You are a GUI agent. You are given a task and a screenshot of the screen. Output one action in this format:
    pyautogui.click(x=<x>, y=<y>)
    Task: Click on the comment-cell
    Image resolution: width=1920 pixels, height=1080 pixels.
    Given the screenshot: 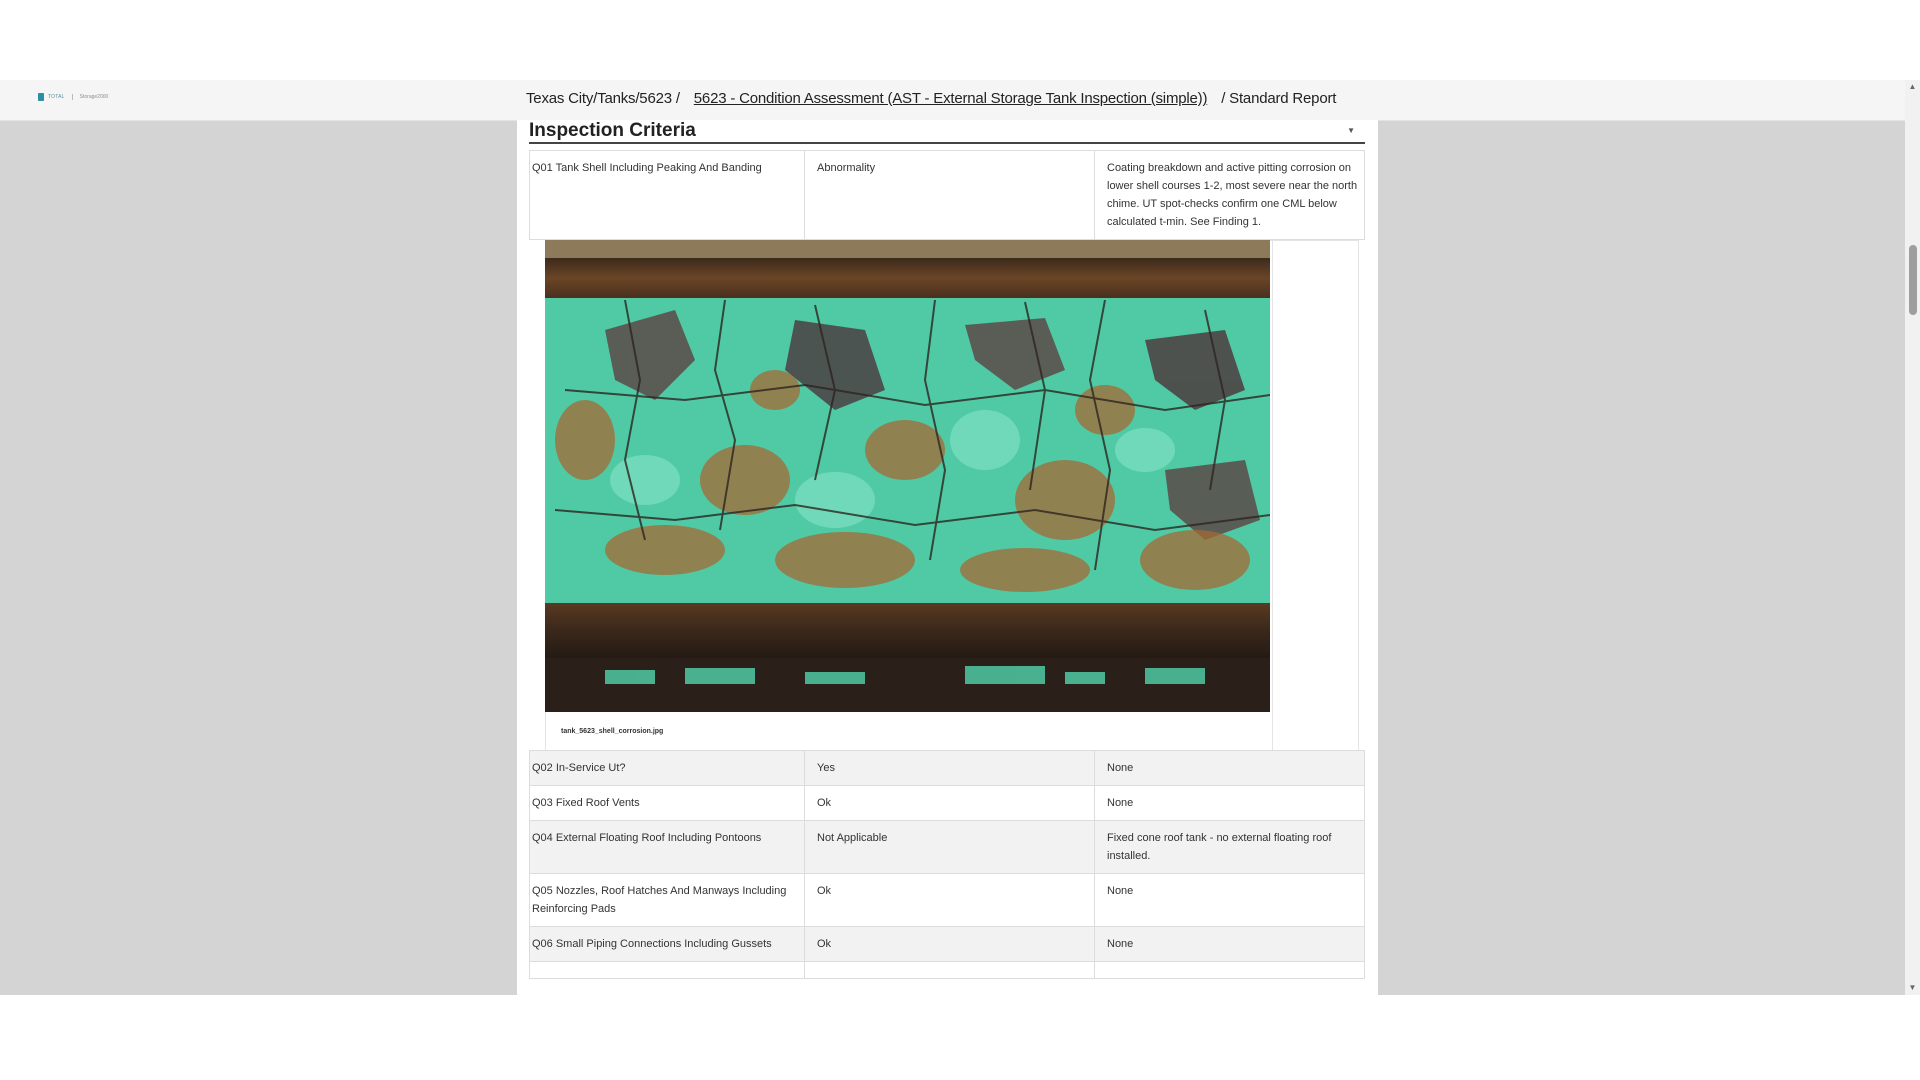 What is the action you would take?
    pyautogui.click(x=1229, y=970)
    